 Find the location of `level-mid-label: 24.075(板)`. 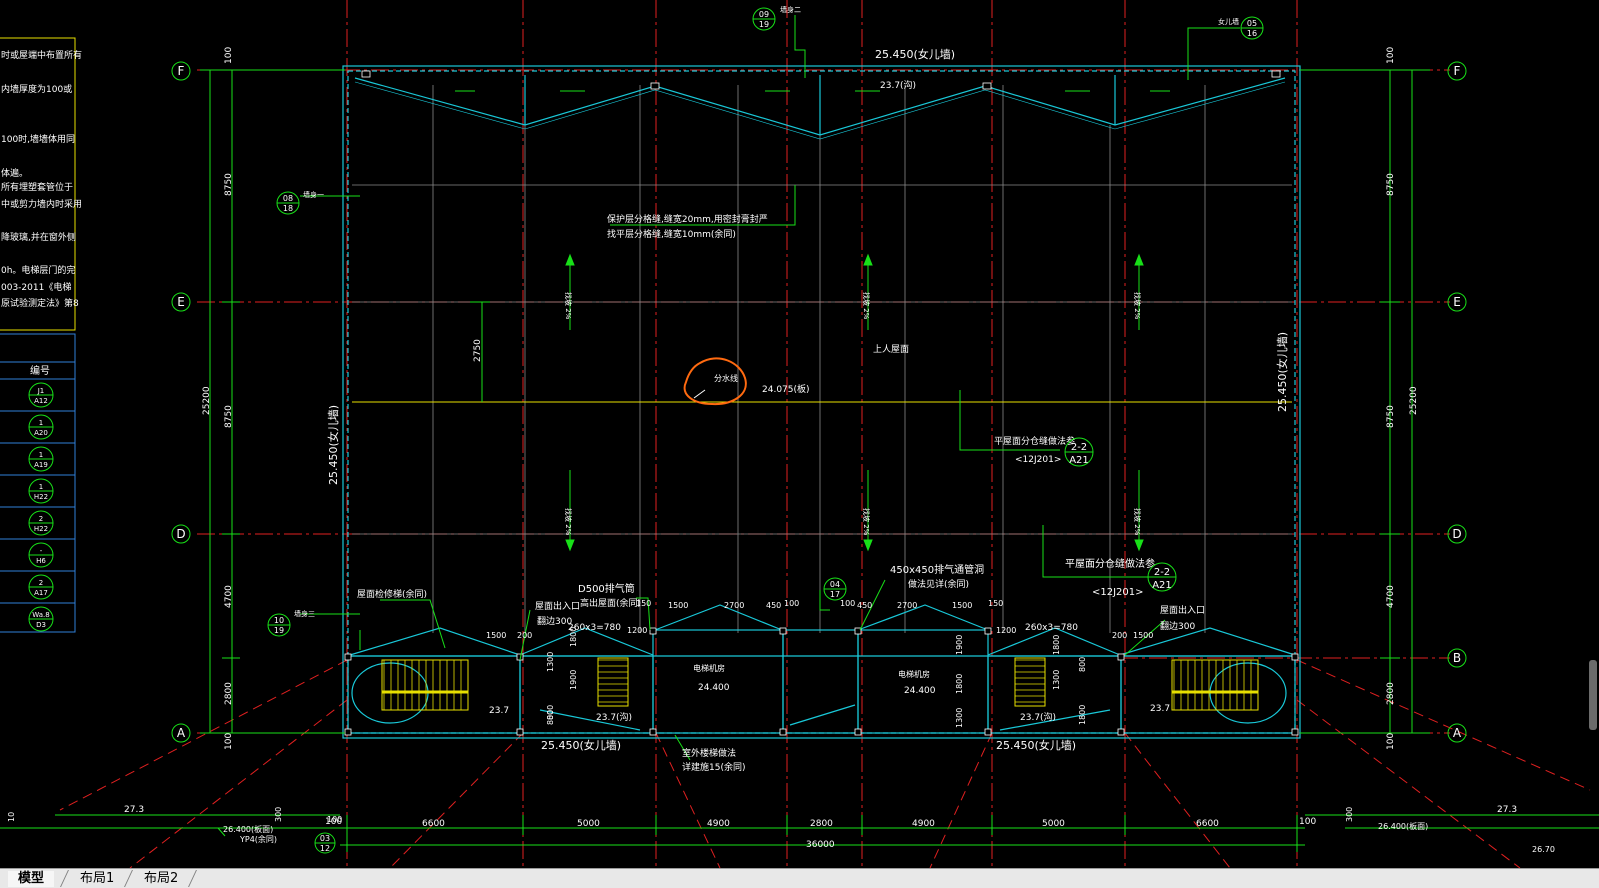

level-mid-label: 24.075(板) is located at coordinates (786, 389).